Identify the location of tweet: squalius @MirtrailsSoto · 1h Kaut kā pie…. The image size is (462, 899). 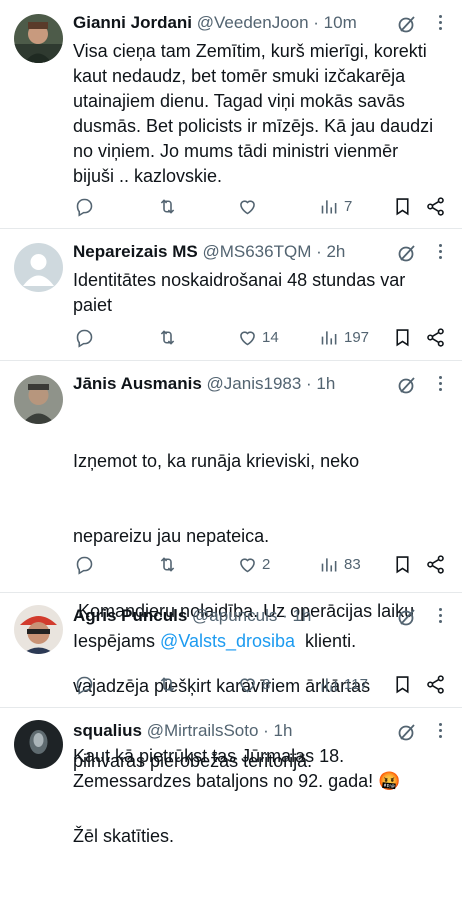
(231, 754).